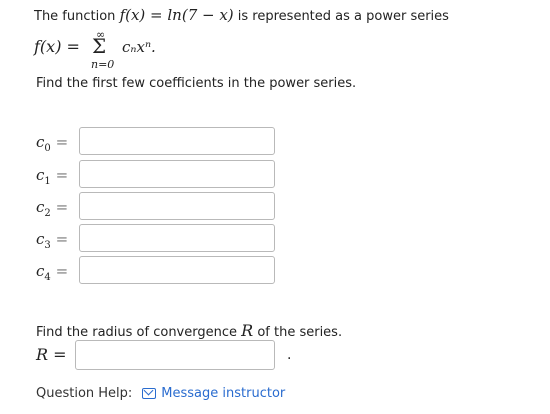 The height and width of the screenshot is (414, 550). Describe the element at coordinates (52, 176) in the screenshot. I see `coef-label-1: c1 =` at that location.